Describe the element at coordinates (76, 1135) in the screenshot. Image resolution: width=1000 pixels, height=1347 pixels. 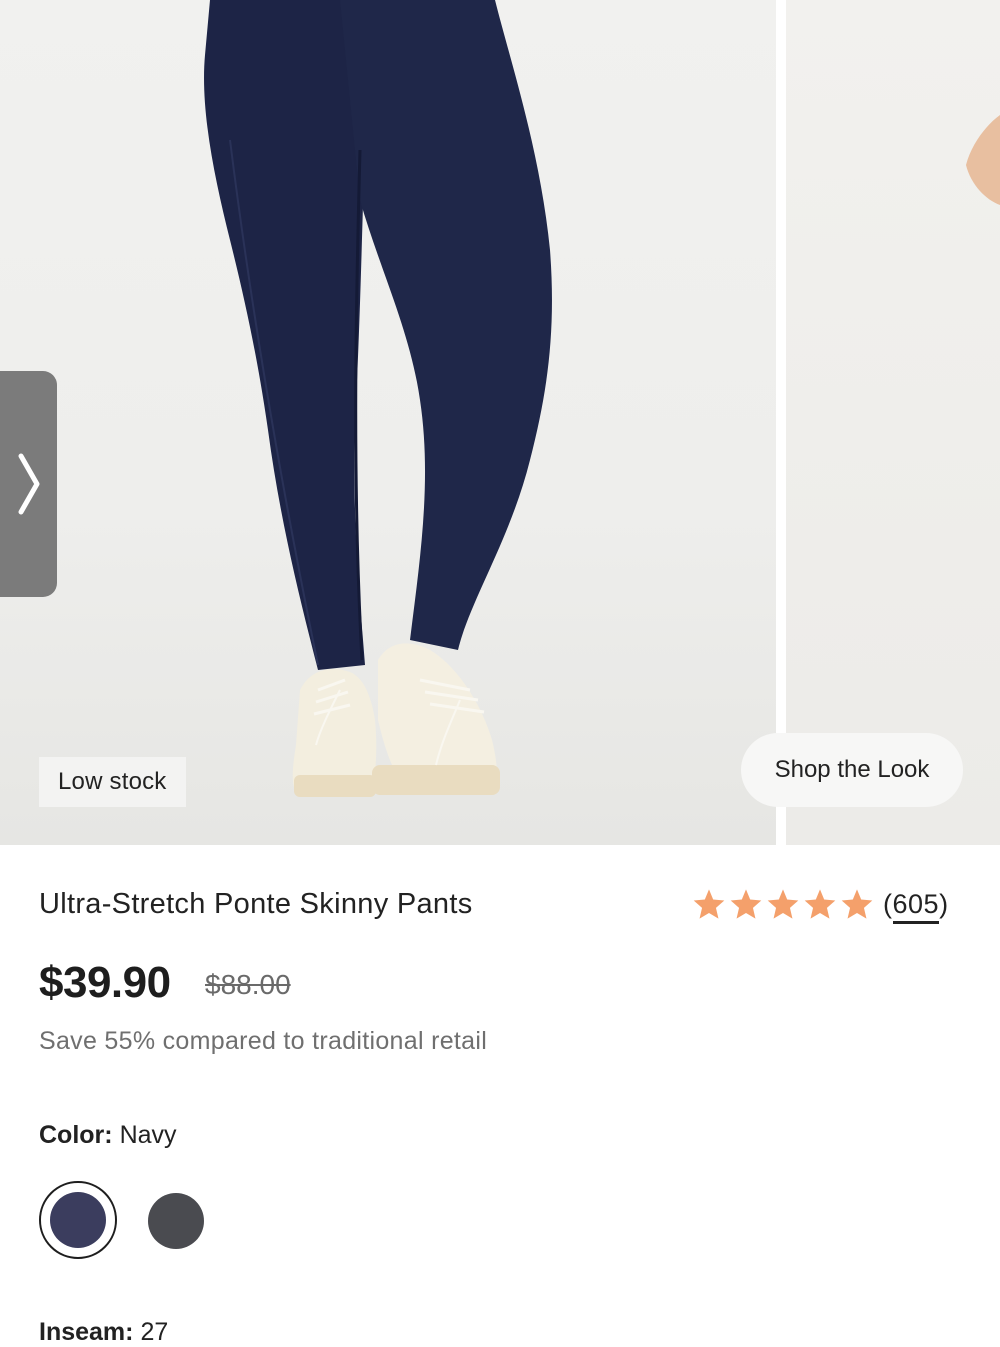
I see `color-label: Color:` at that location.